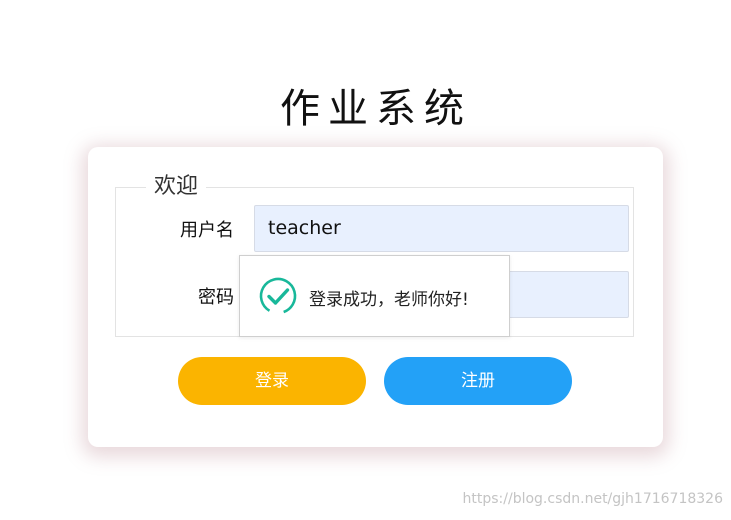 This screenshot has height=520, width=731. I want to click on password-label: 密码, so click(216, 297).